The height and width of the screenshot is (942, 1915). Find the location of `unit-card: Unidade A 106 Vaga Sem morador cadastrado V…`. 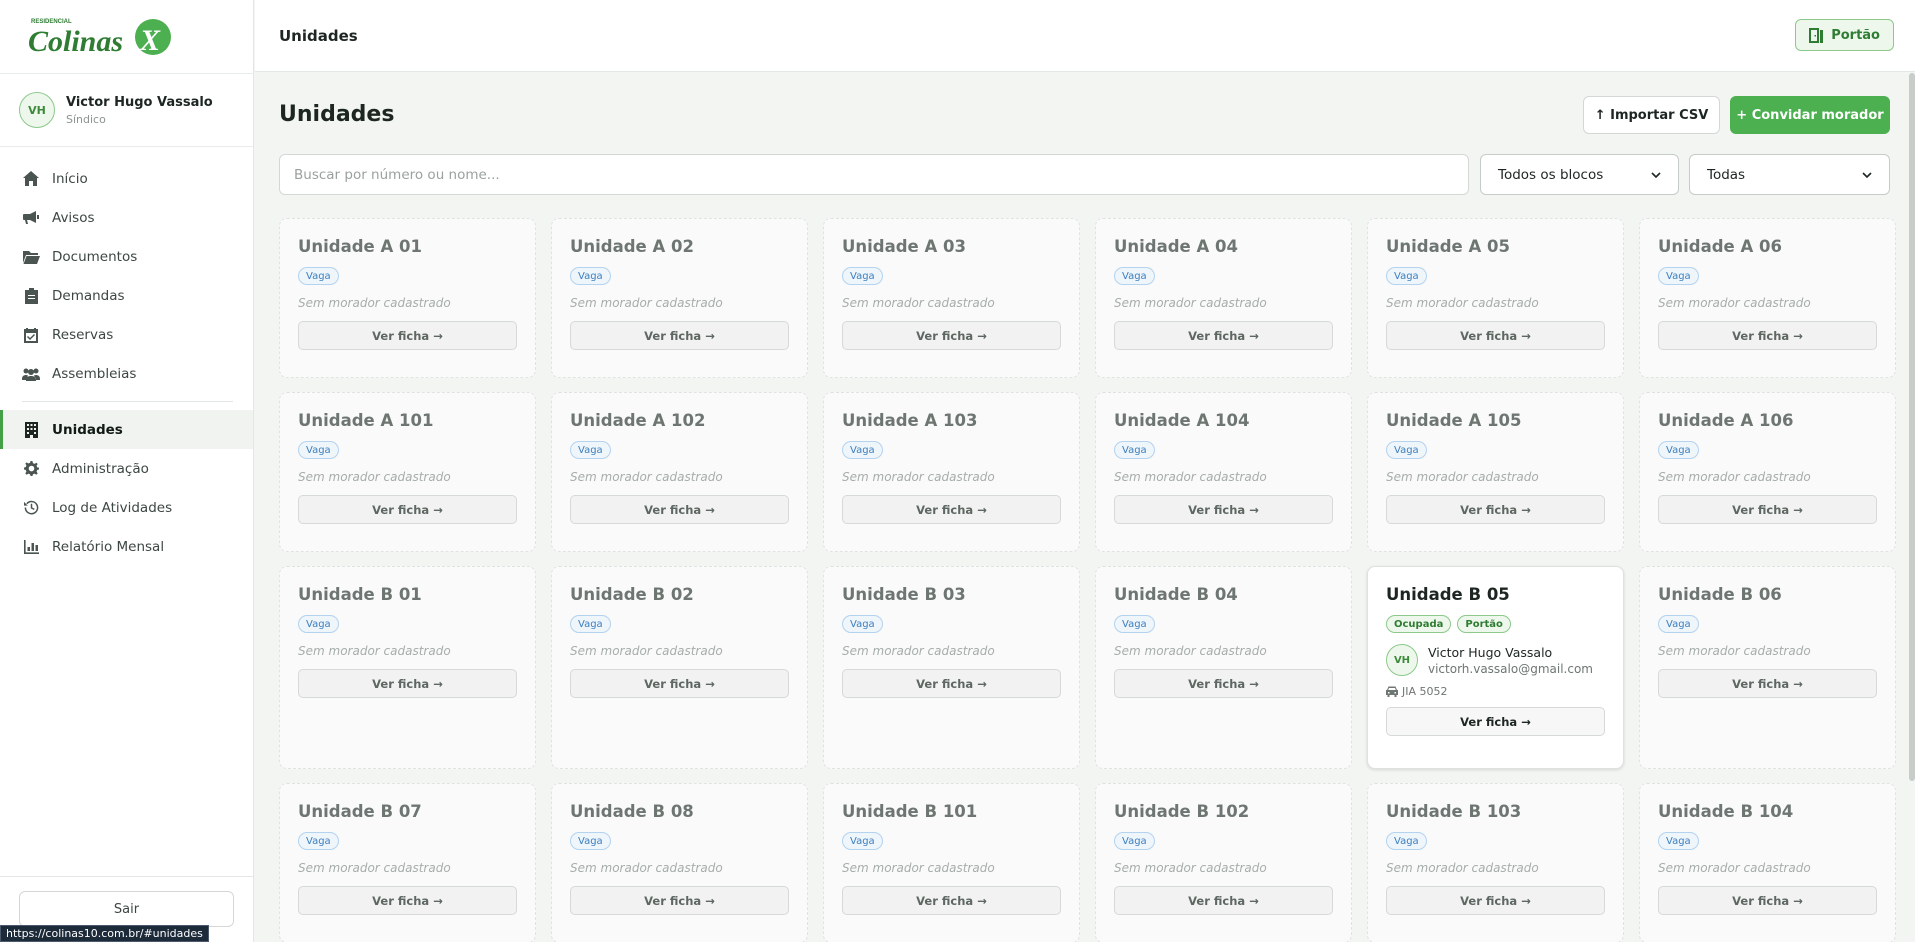

unit-card: Unidade A 106 Vaga Sem morador cadastrado V… is located at coordinates (1767, 472).